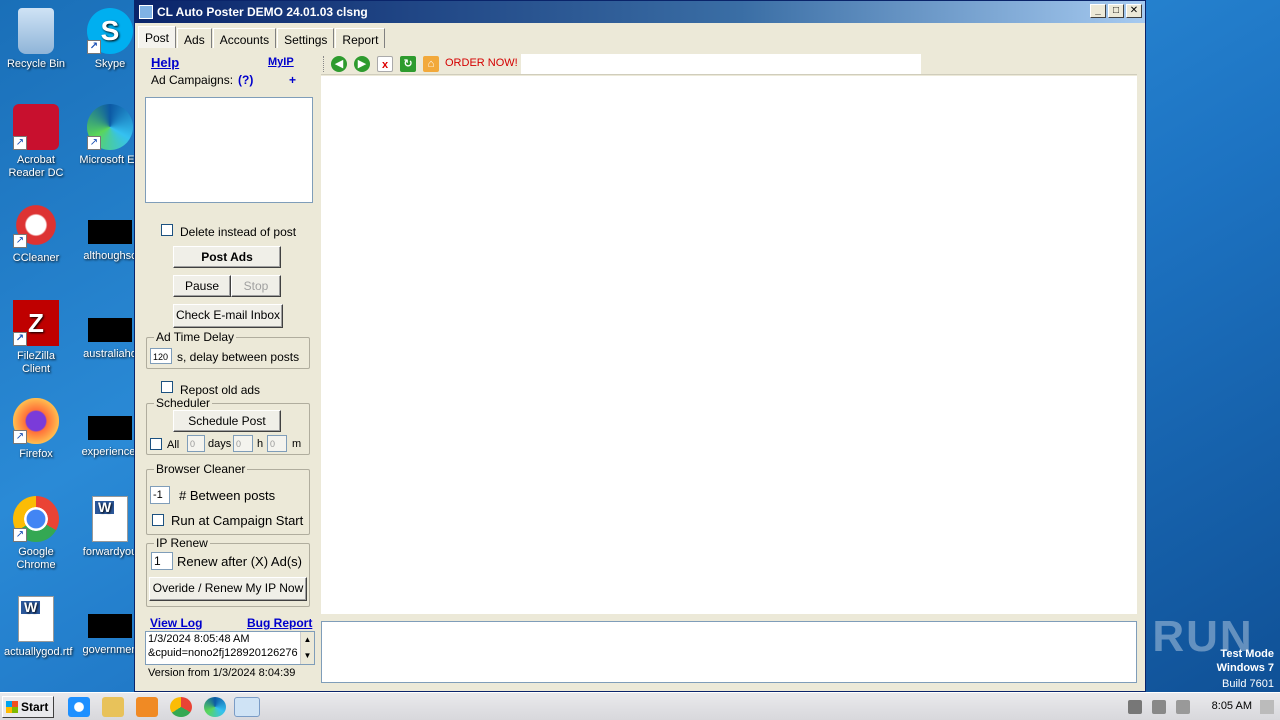  I want to click on ad-campaigns-label: Ad Campaigns:, so click(192, 80).